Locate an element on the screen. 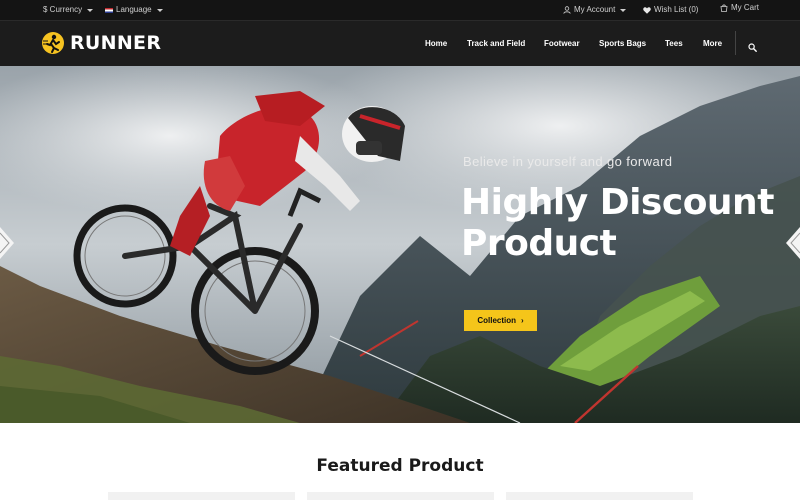 The width and height of the screenshot is (800, 500). account-dropdown: My Account is located at coordinates (595, 10).